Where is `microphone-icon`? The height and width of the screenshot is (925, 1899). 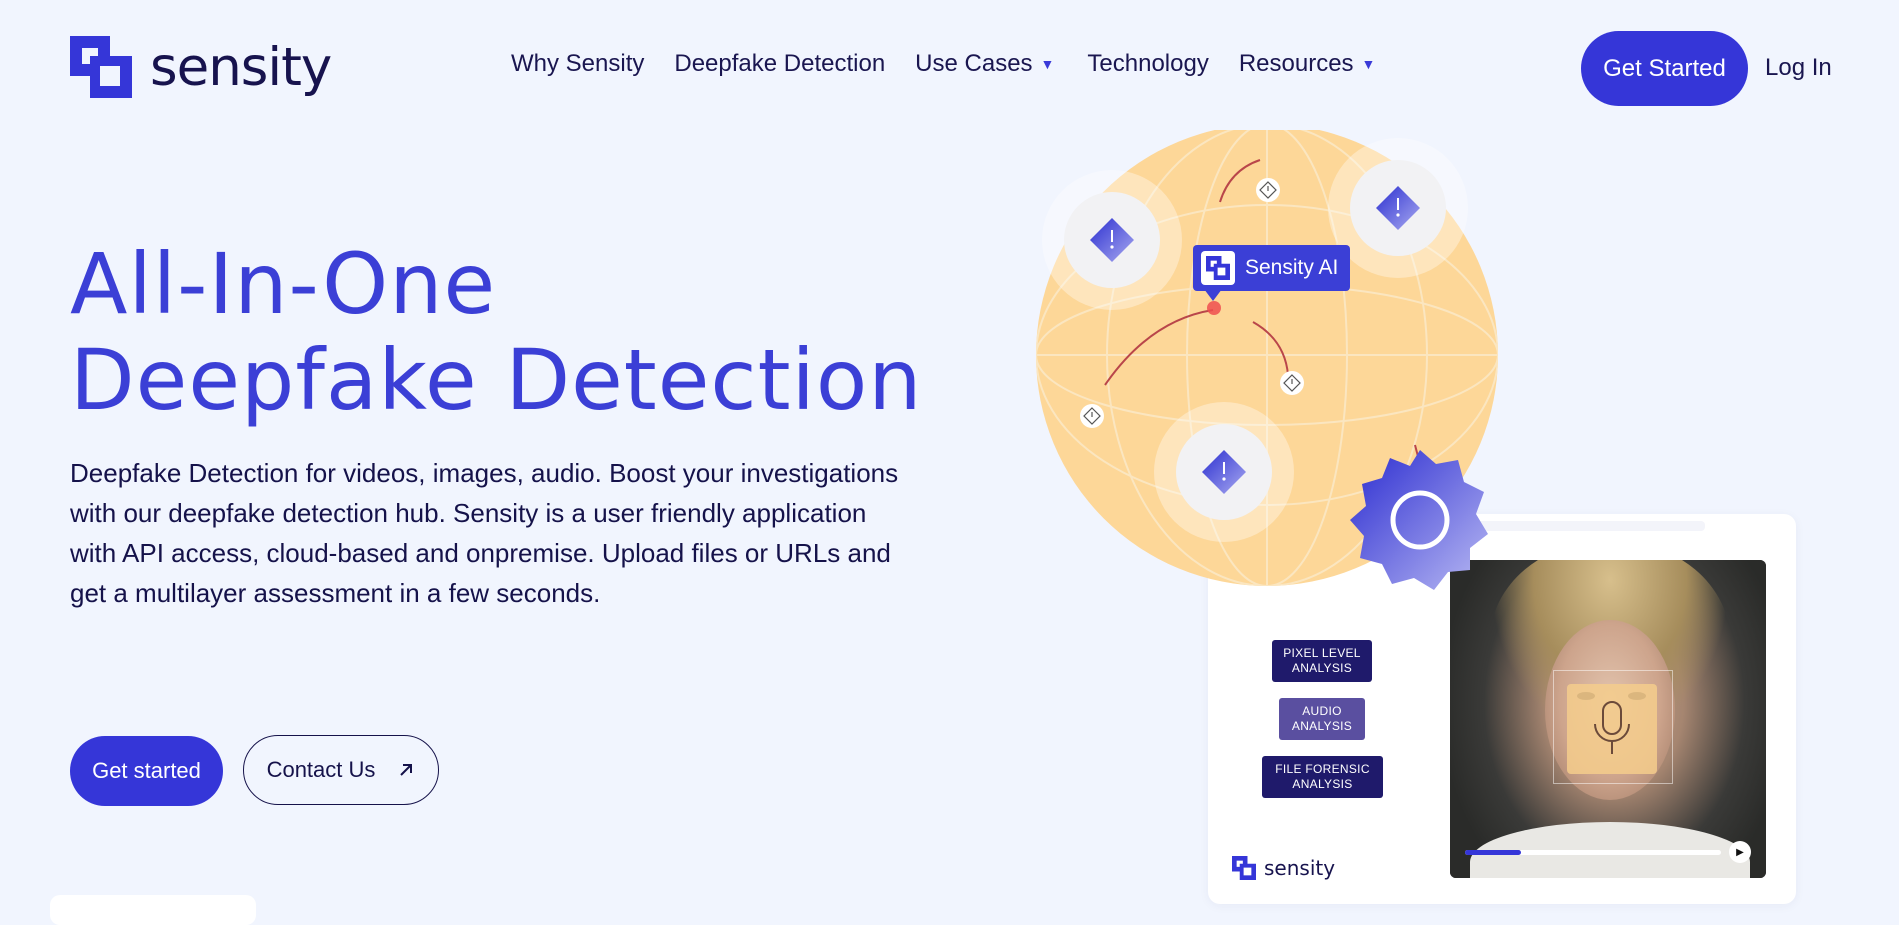
microphone-icon is located at coordinates (1612, 727).